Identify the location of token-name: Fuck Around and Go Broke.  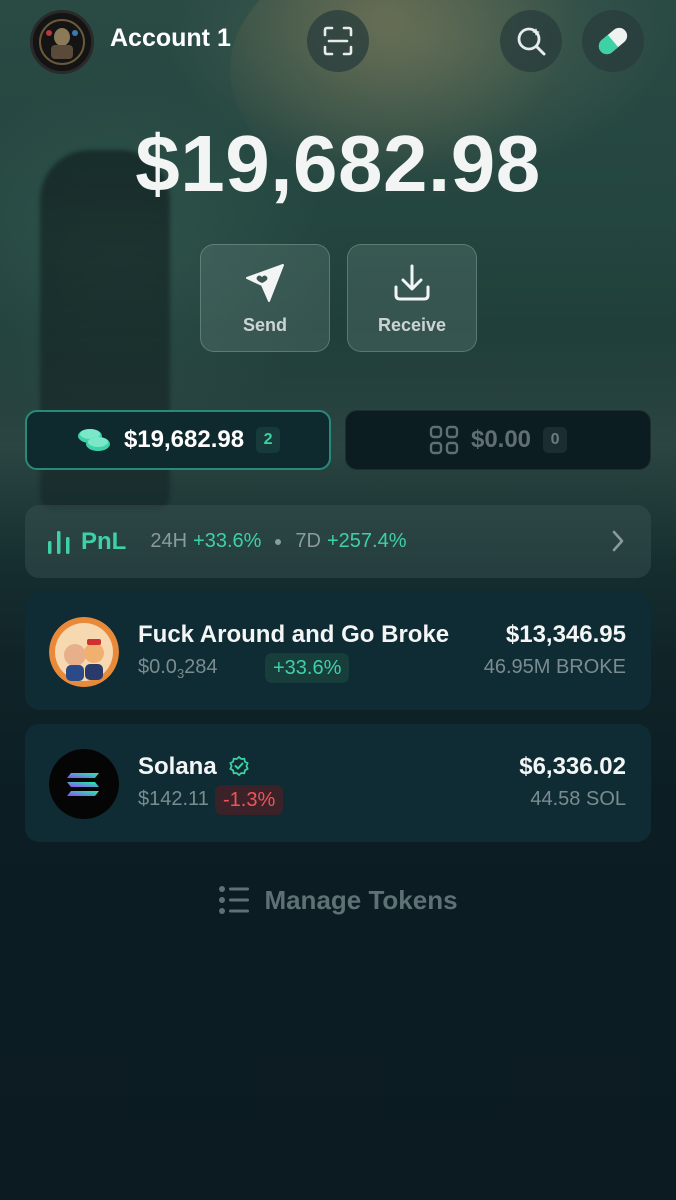
(294, 634).